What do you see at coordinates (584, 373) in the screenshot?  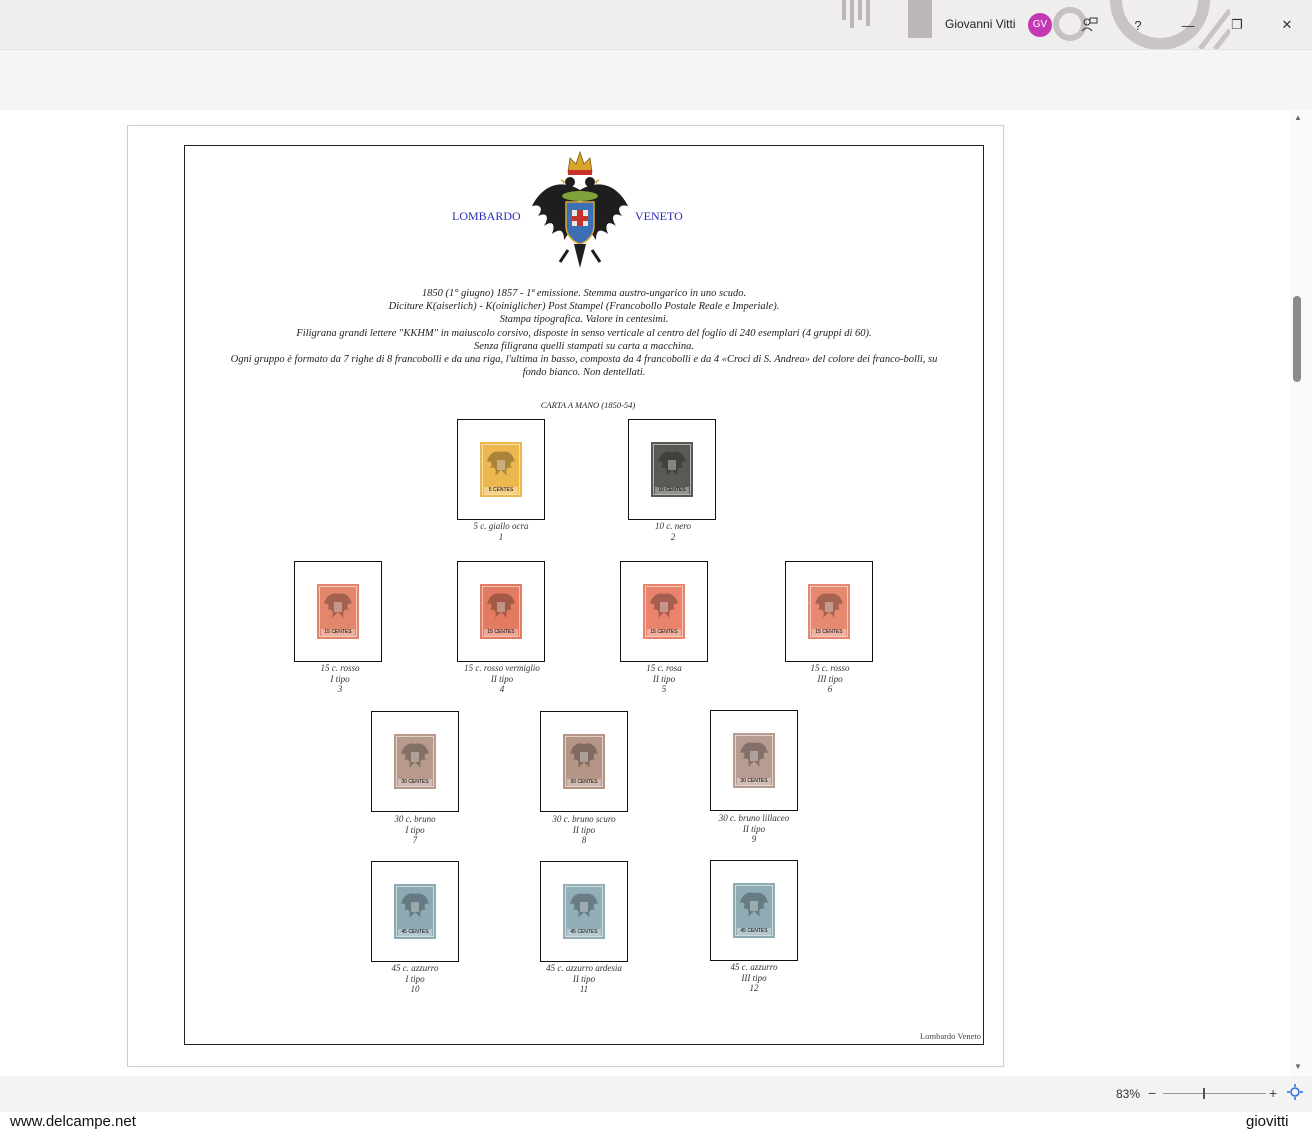 I see `description-line: fondo bianco. Non dentellati.` at bounding box center [584, 373].